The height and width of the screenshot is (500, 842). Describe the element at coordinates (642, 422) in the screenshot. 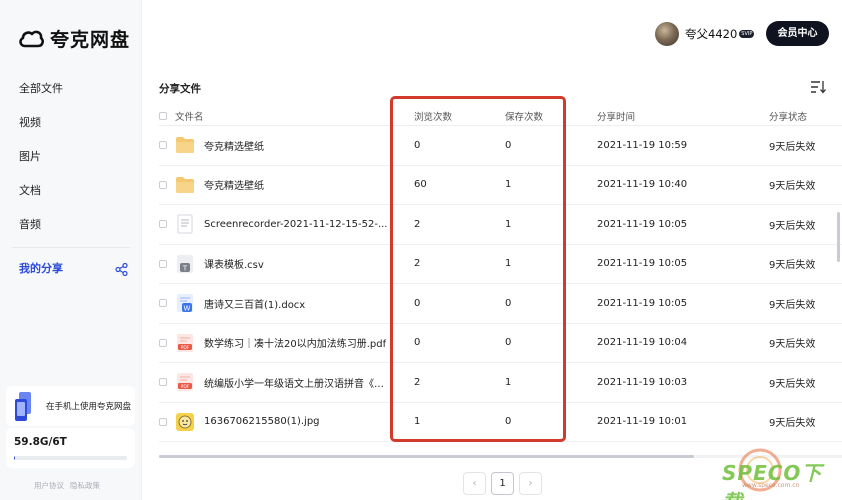

I see `share-time: 2021-11-19 10:01` at that location.